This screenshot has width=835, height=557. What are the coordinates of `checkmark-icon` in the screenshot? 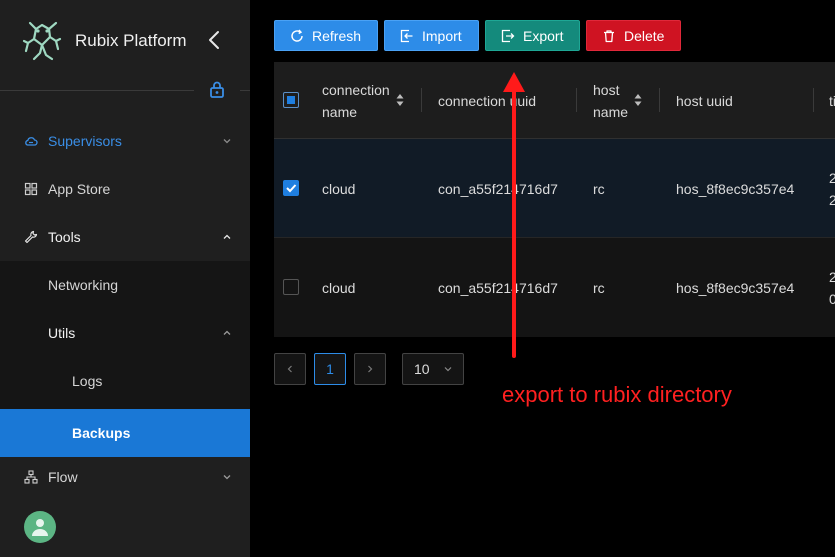 It's located at (291, 188).